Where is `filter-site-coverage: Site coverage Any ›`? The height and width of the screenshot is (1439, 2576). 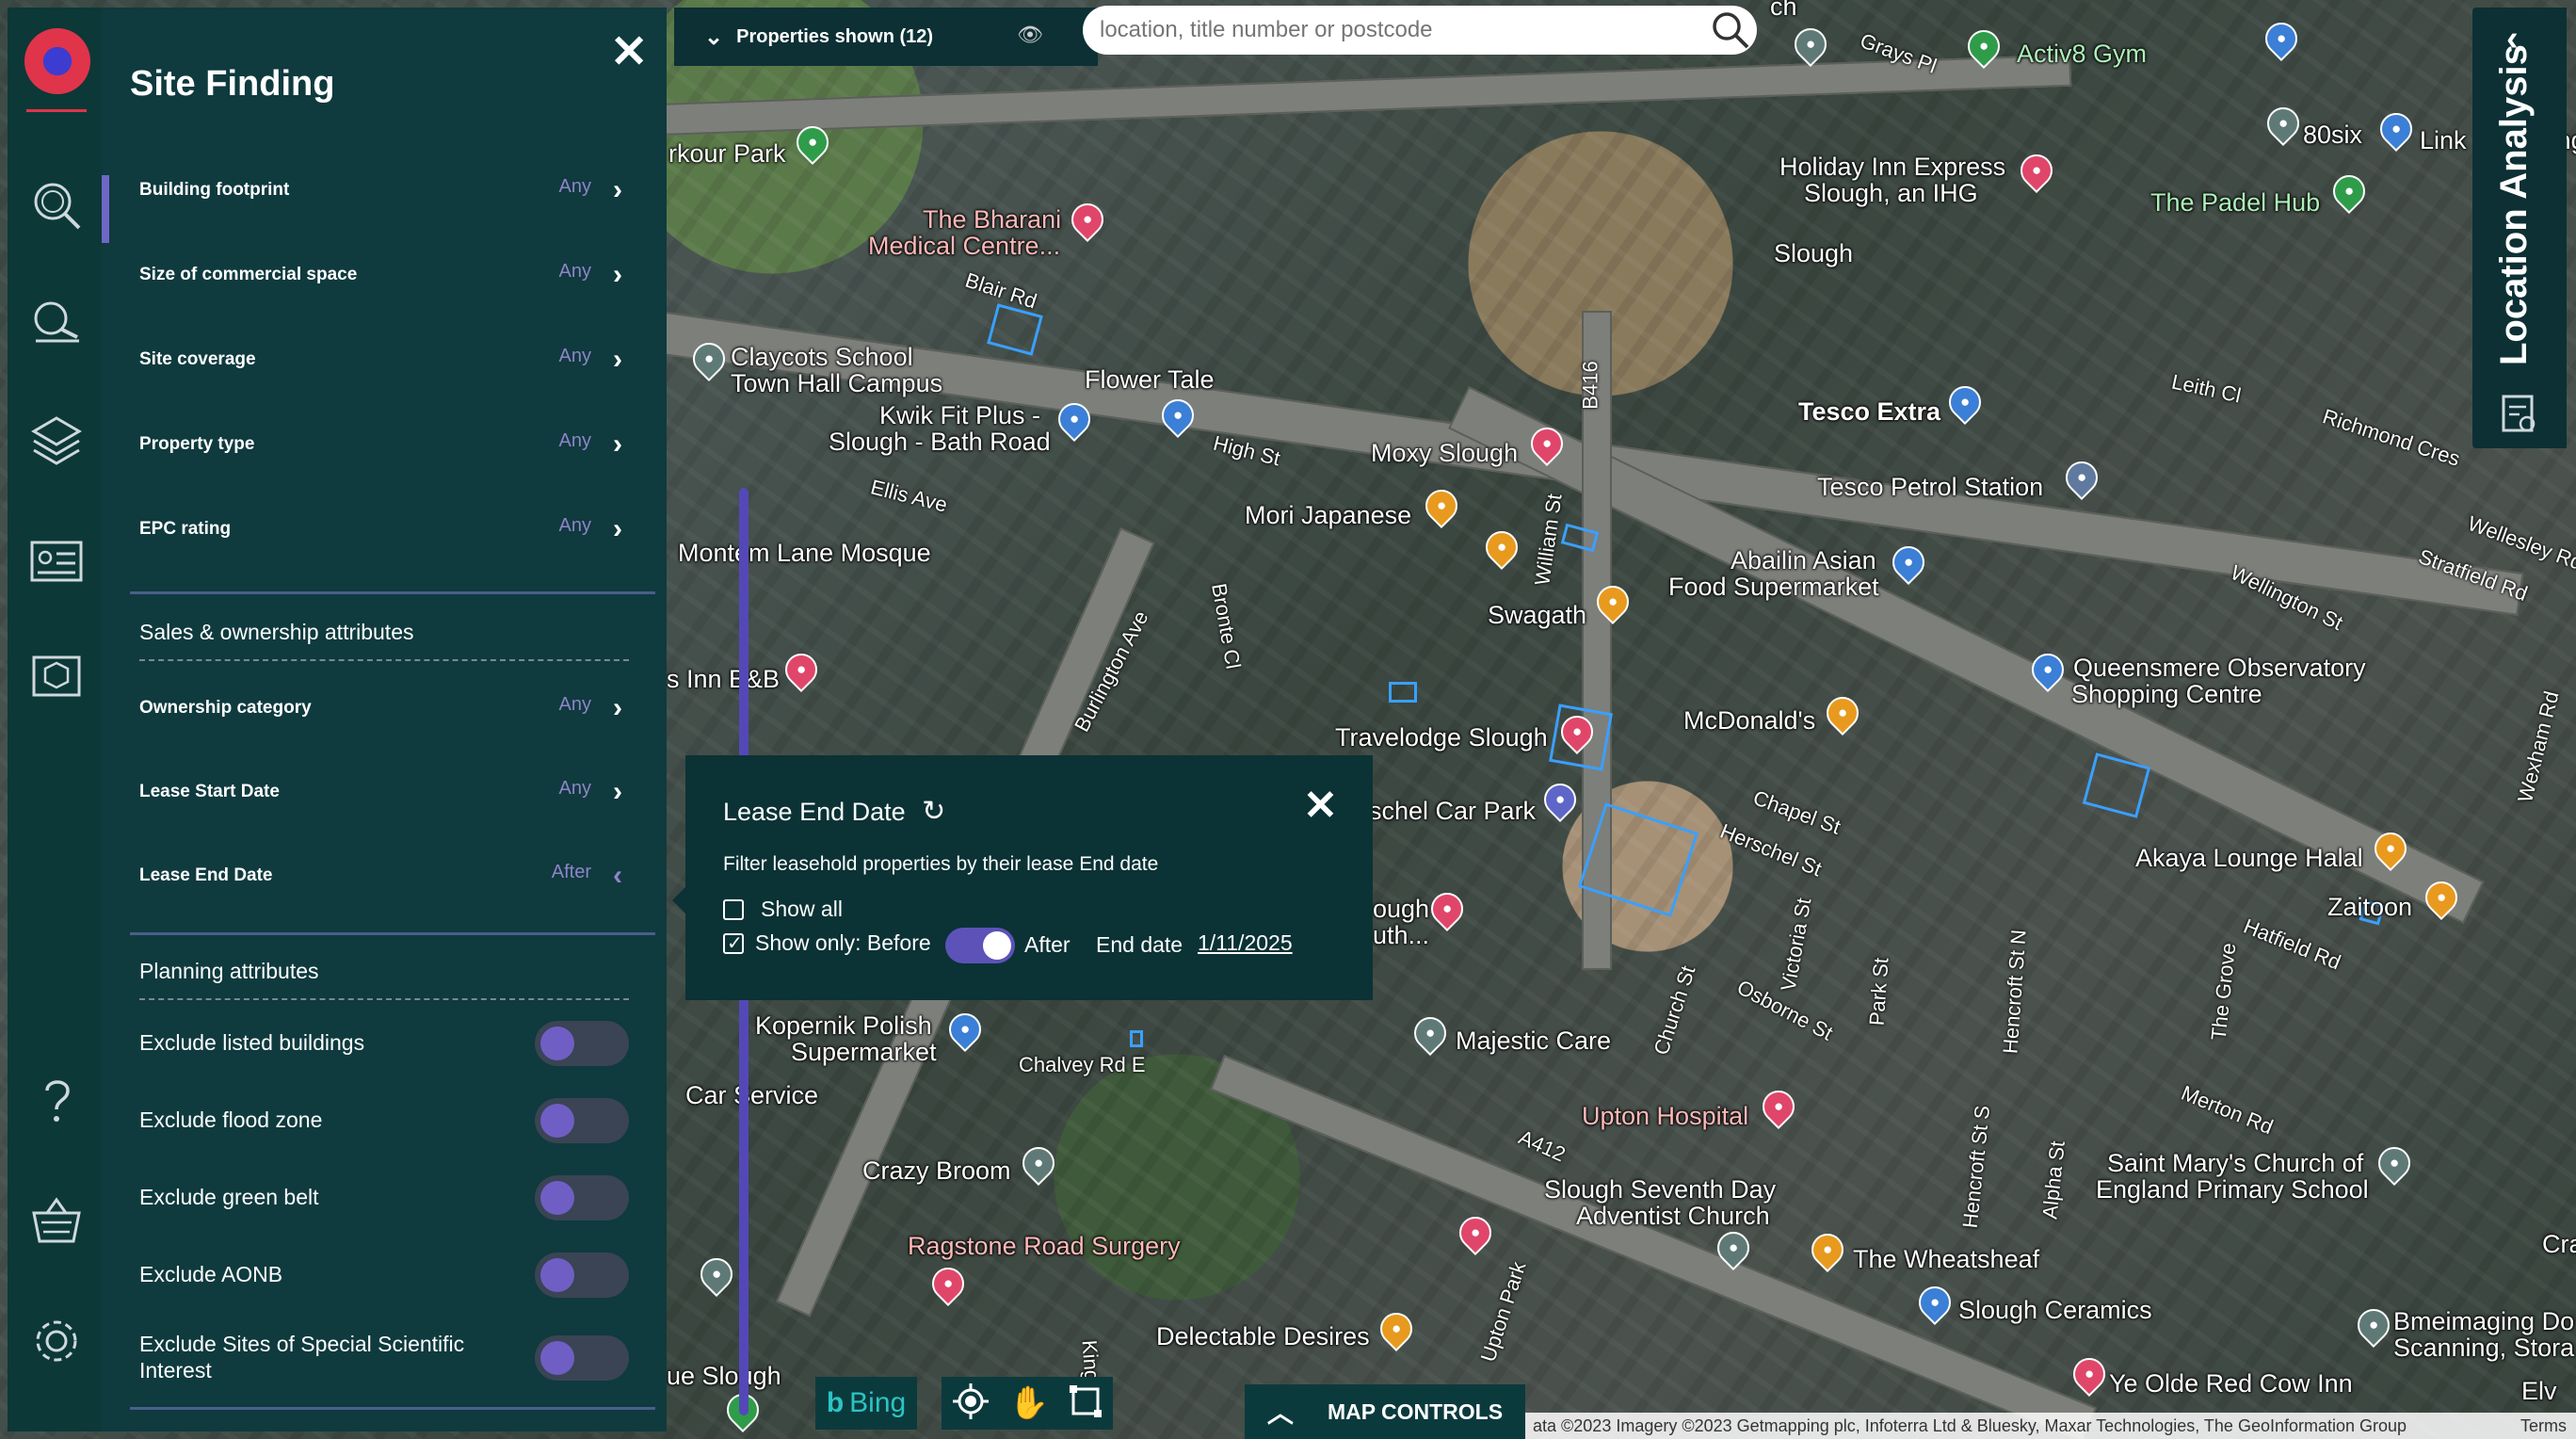
filter-site-coverage: Site coverage Any › is located at coordinates (384, 360).